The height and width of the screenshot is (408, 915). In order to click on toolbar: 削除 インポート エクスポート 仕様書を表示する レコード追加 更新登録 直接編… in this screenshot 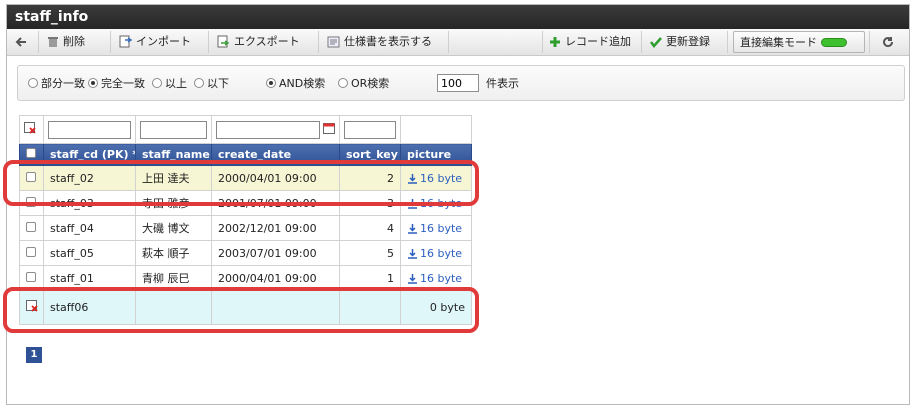, I will do `click(458, 42)`.